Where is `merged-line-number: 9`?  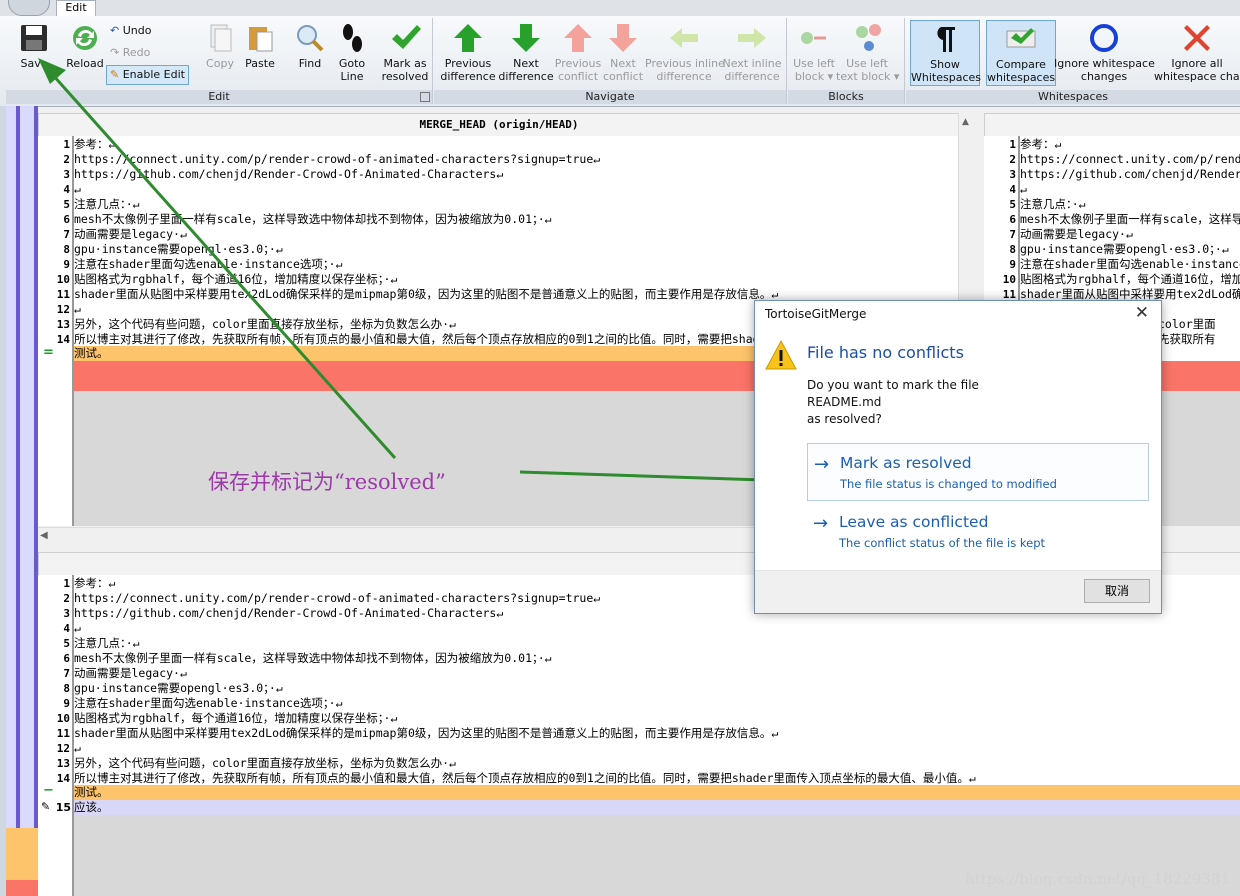 merged-line-number: 9 is located at coordinates (66, 703).